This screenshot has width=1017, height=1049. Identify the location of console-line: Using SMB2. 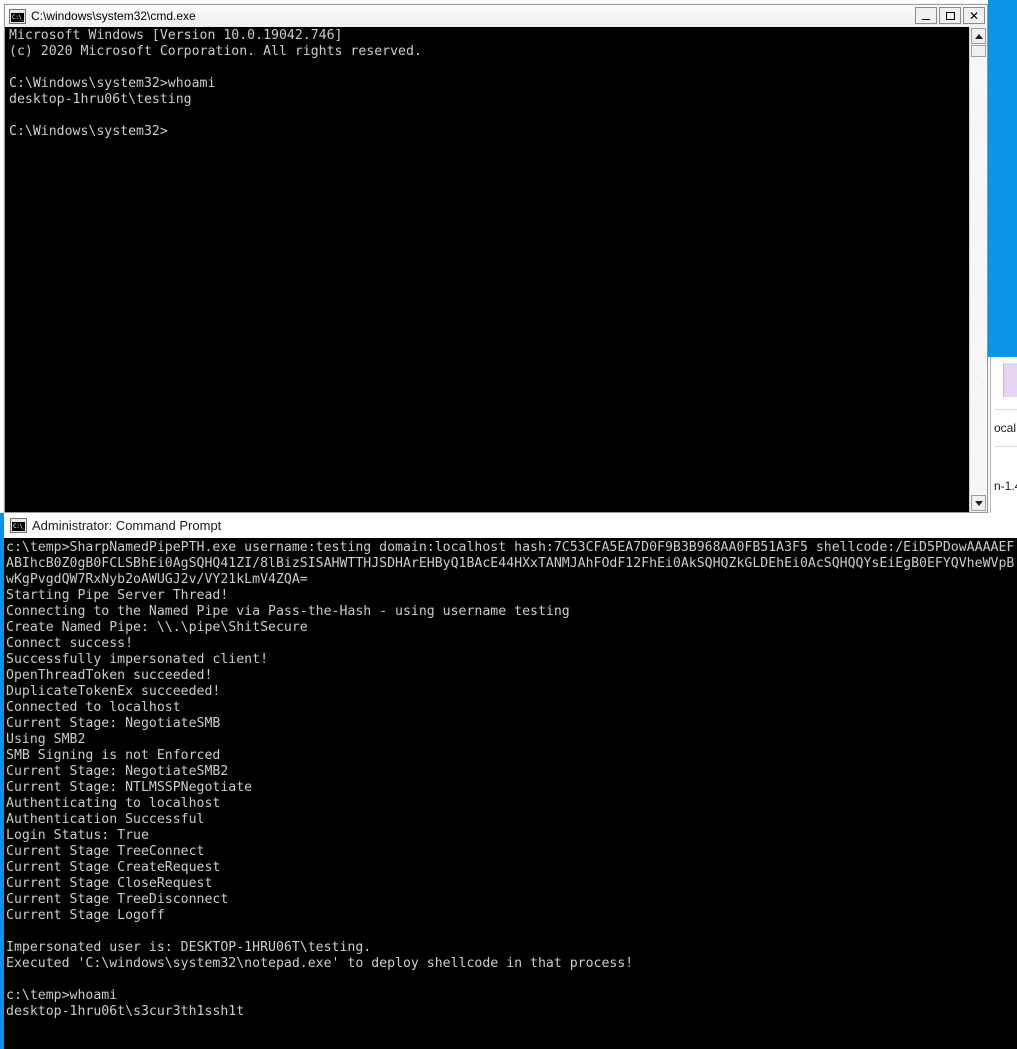
(46, 739).